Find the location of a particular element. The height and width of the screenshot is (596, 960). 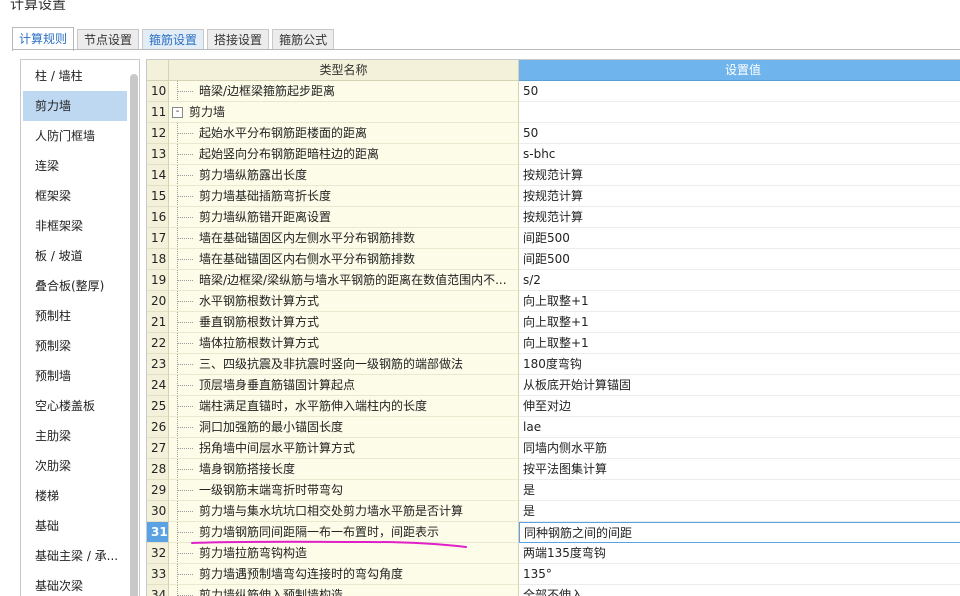

table-row: 15 剪力墙基础插筋弯折长度 按规范计算 is located at coordinates (553, 196).